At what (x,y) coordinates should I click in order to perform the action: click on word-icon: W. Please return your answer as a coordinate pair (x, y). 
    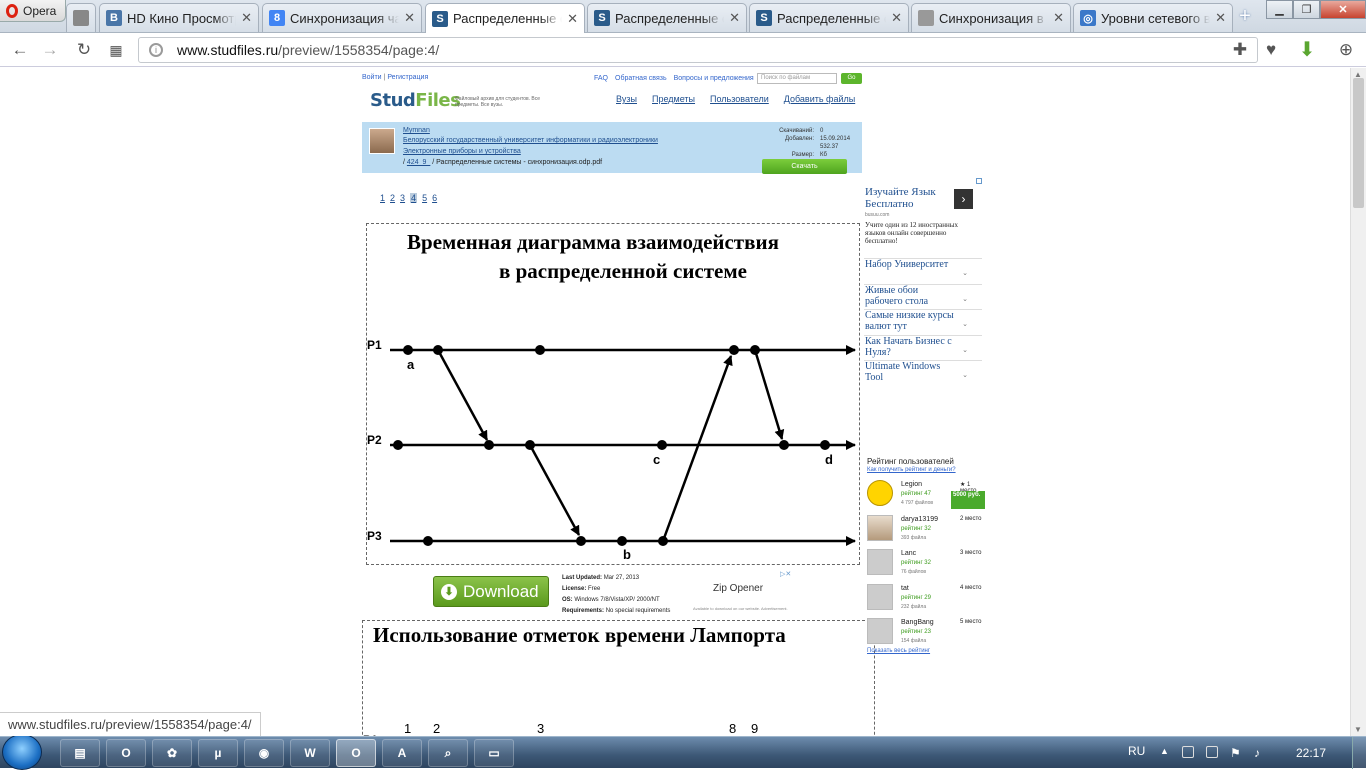
    Looking at the image, I should click on (310, 753).